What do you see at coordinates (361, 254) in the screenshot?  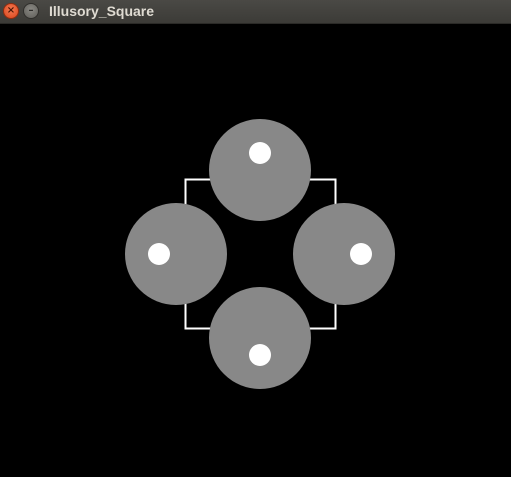 I see `right-dot` at bounding box center [361, 254].